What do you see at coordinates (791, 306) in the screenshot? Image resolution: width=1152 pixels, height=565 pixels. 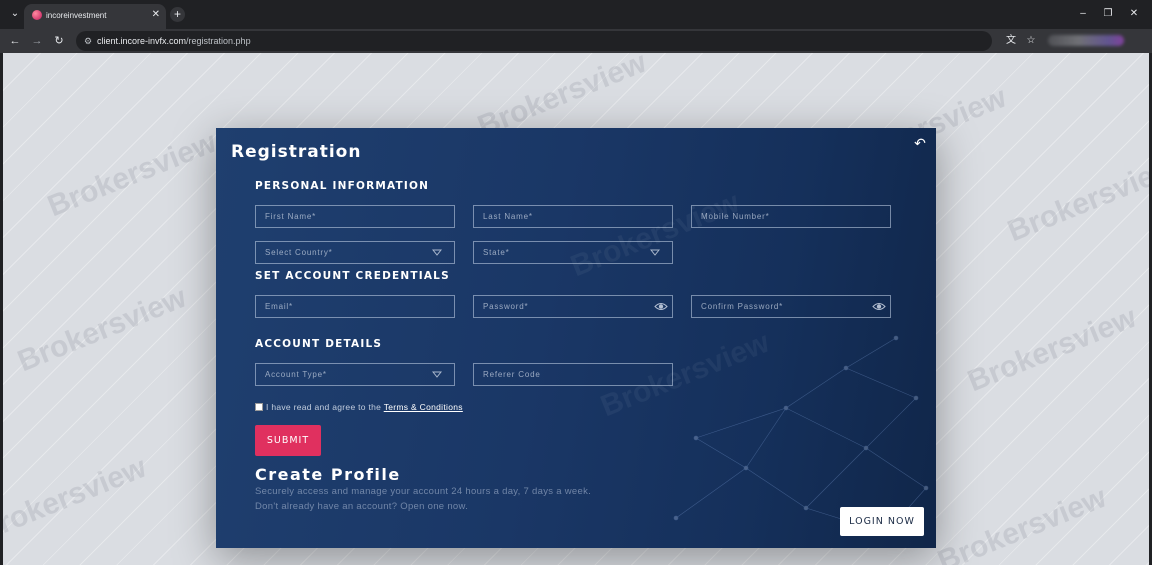 I see `confirm-password-input: Confirm Password*` at bounding box center [791, 306].